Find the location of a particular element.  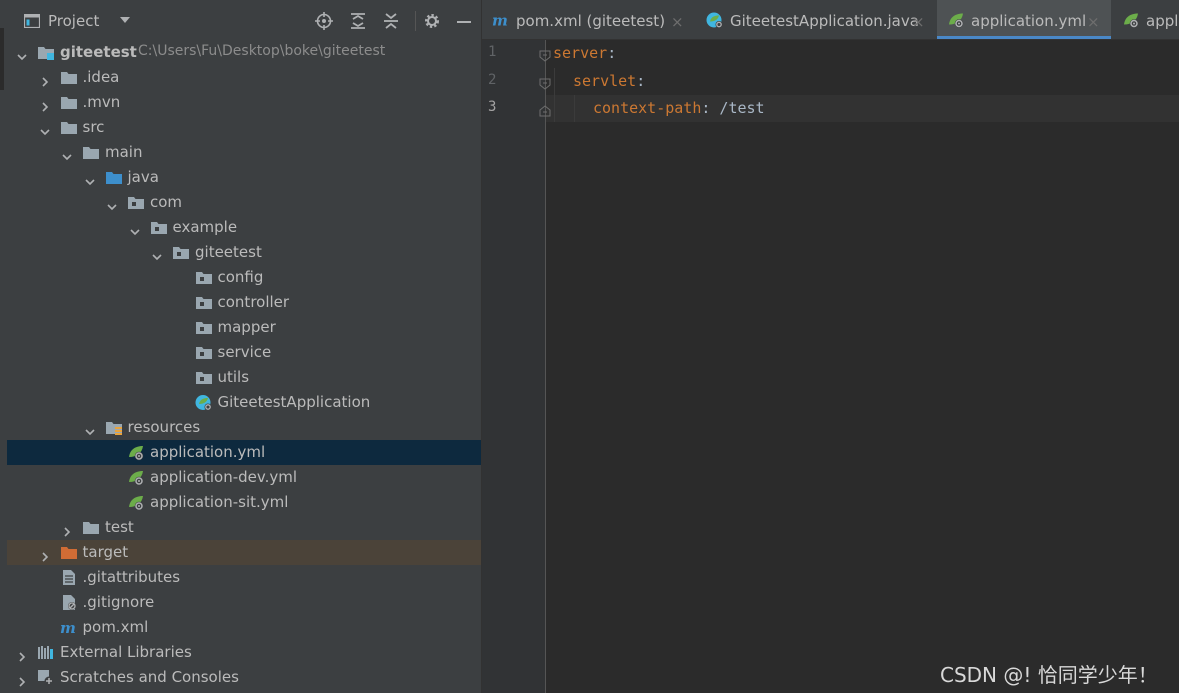

tree-item: application-dev.yml is located at coordinates (244, 477).